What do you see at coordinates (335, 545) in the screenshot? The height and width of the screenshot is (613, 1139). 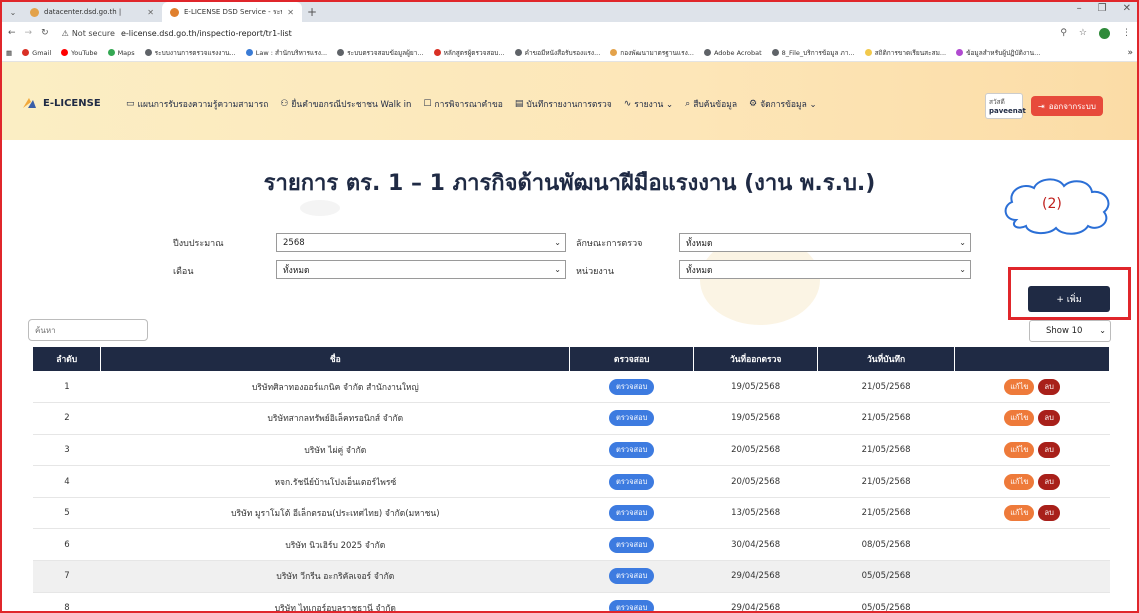 I see `row-name: บริษัท นิวเฮิร์บ 2025 จำกัด` at bounding box center [335, 545].